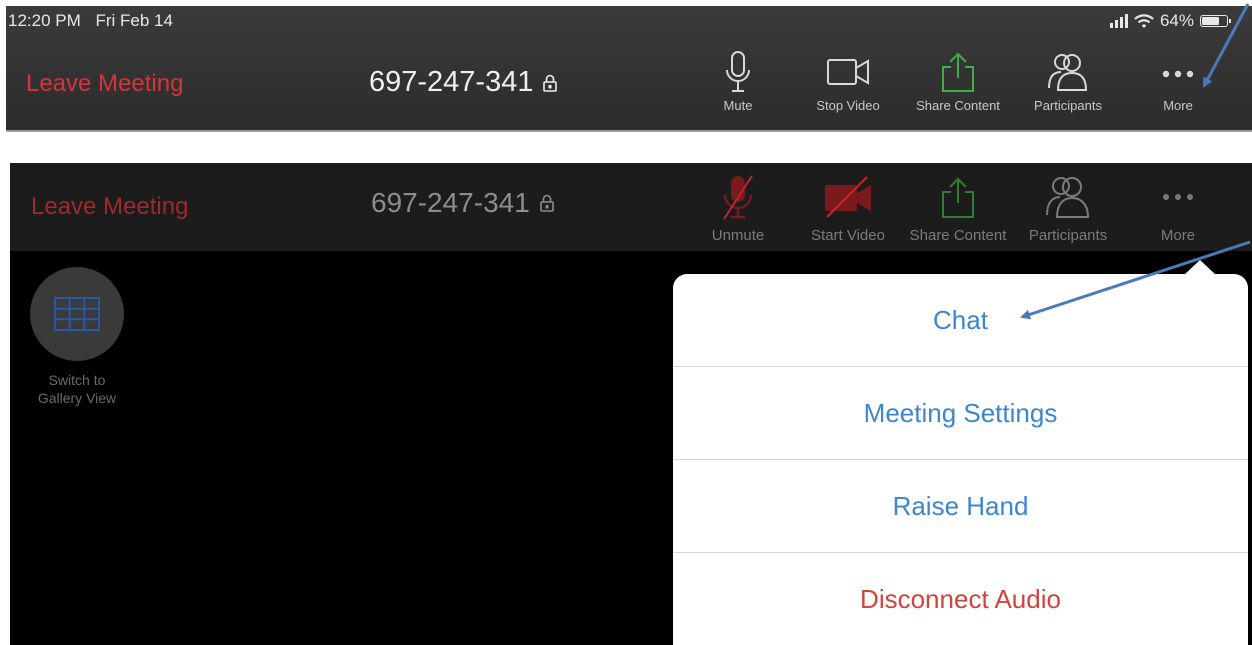  Describe the element at coordinates (629, 21) in the screenshot. I see `status-bar: 12:20 PM Fri Feb 14 64%` at that location.